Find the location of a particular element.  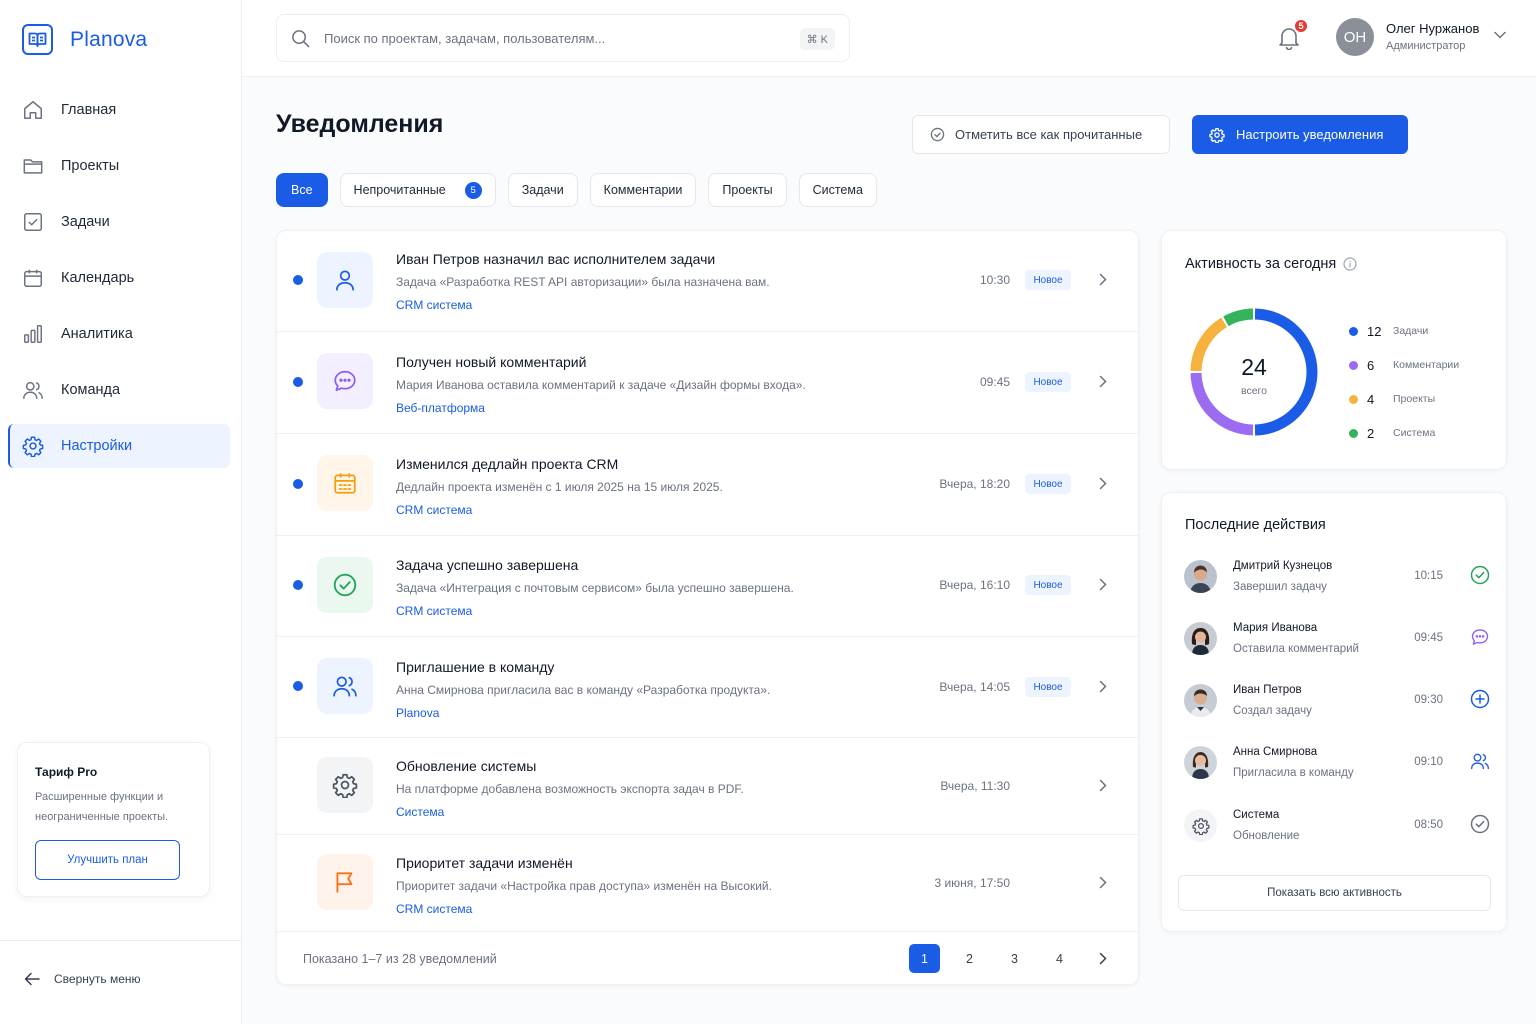

page-button: 1 is located at coordinates (924, 958).